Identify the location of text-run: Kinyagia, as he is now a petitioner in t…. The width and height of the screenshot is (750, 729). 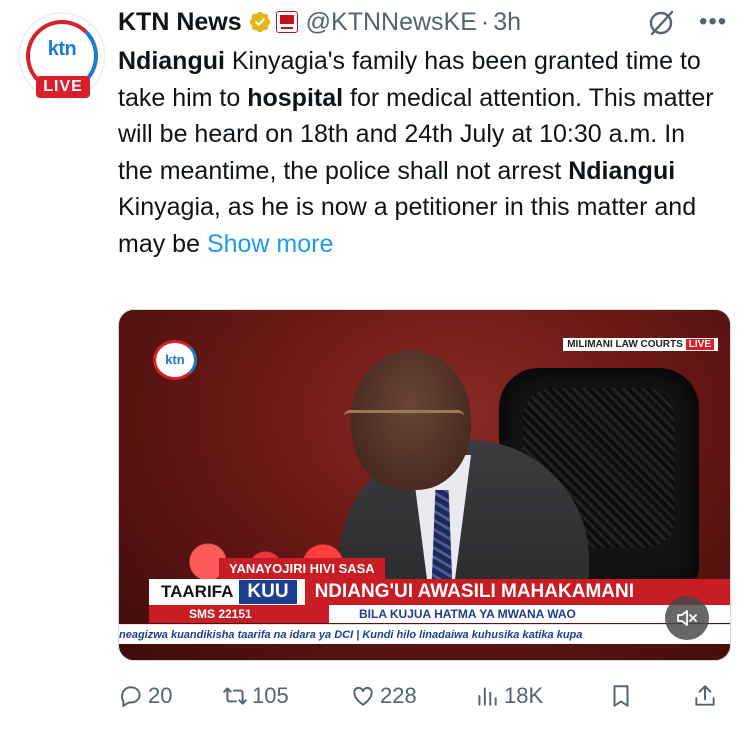
(407, 225).